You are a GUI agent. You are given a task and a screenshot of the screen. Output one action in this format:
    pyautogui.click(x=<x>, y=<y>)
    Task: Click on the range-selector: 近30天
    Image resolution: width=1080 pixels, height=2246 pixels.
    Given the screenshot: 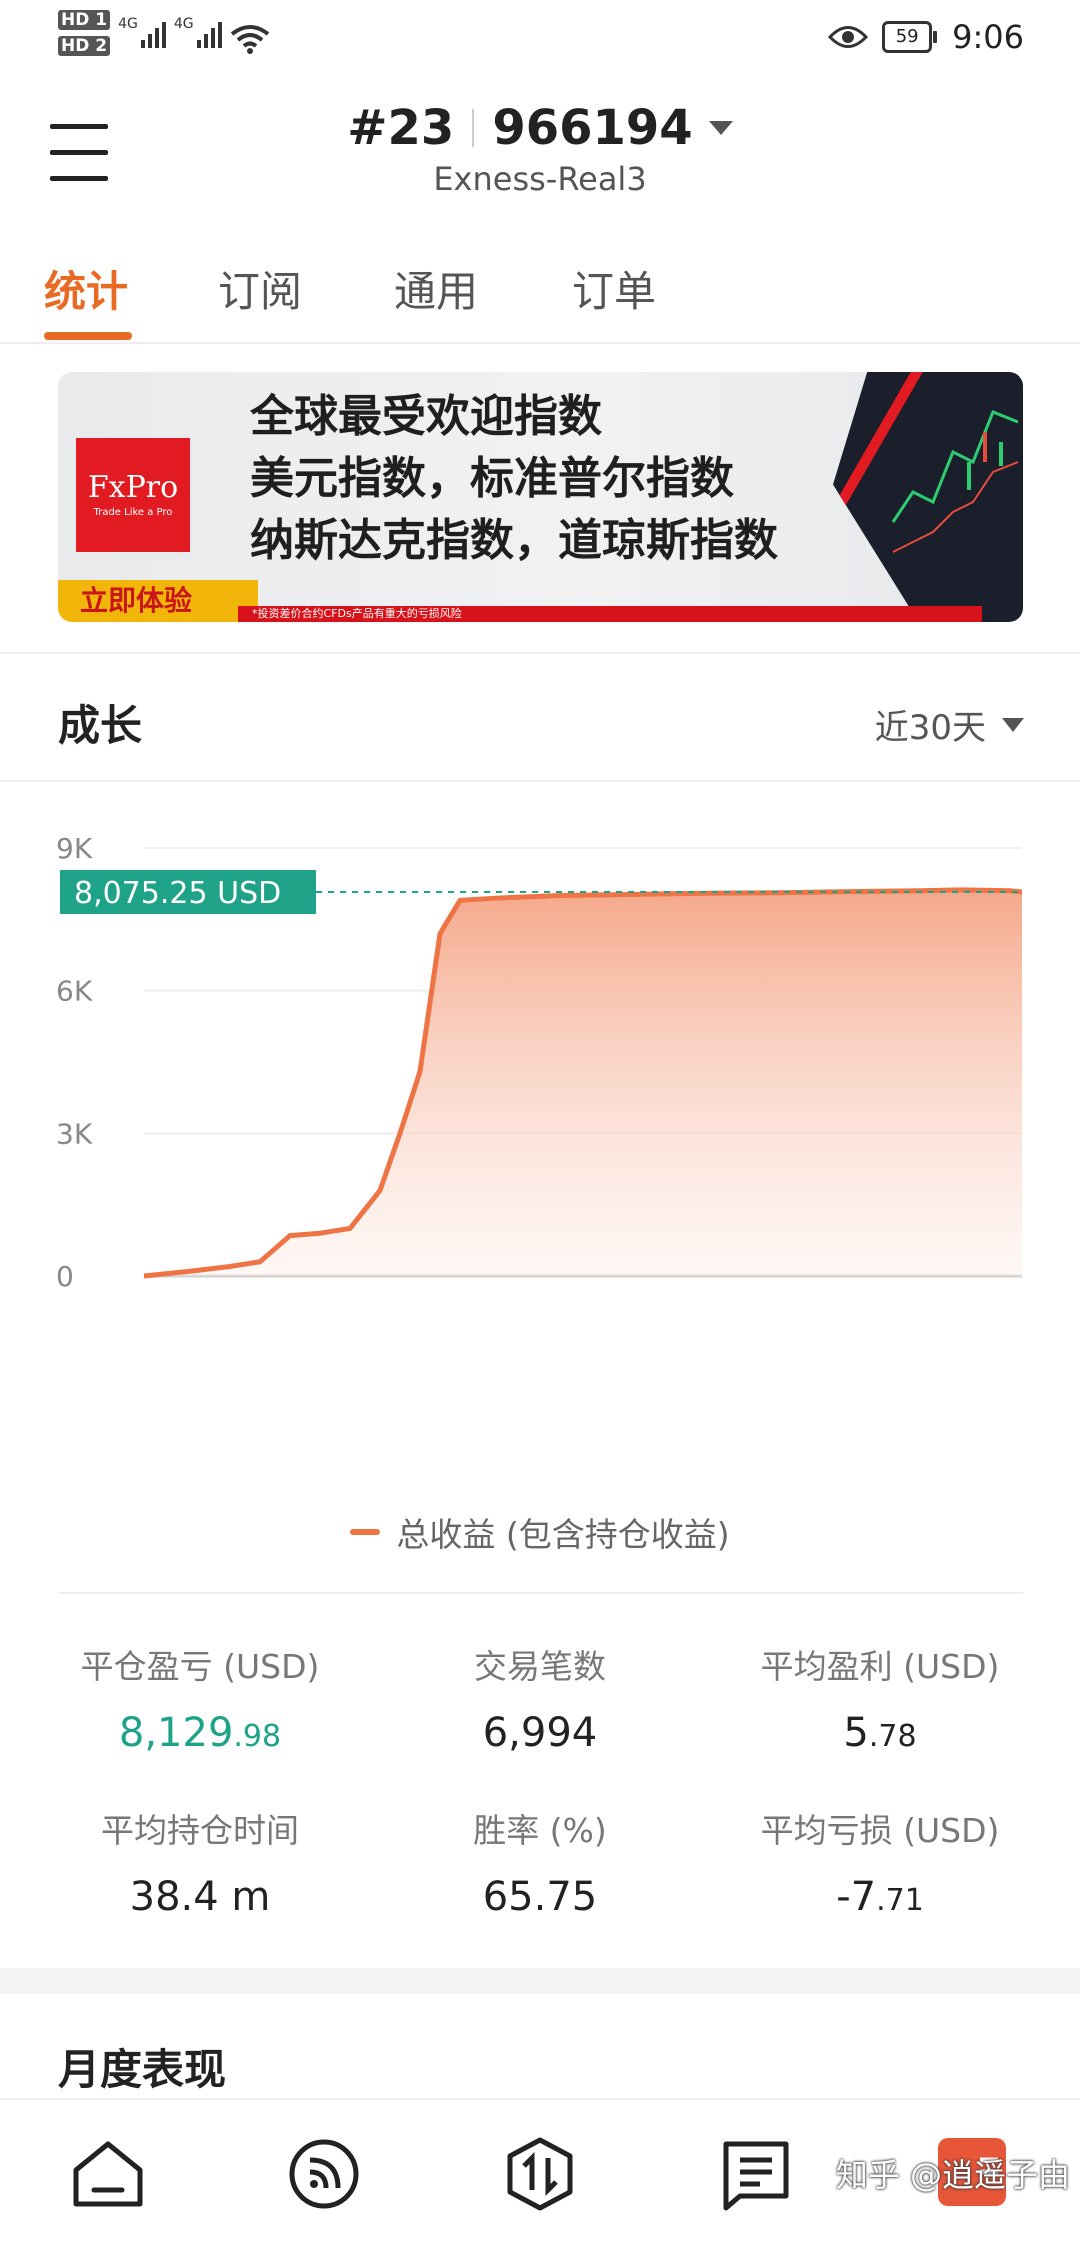 What is the action you would take?
    pyautogui.click(x=949, y=724)
    